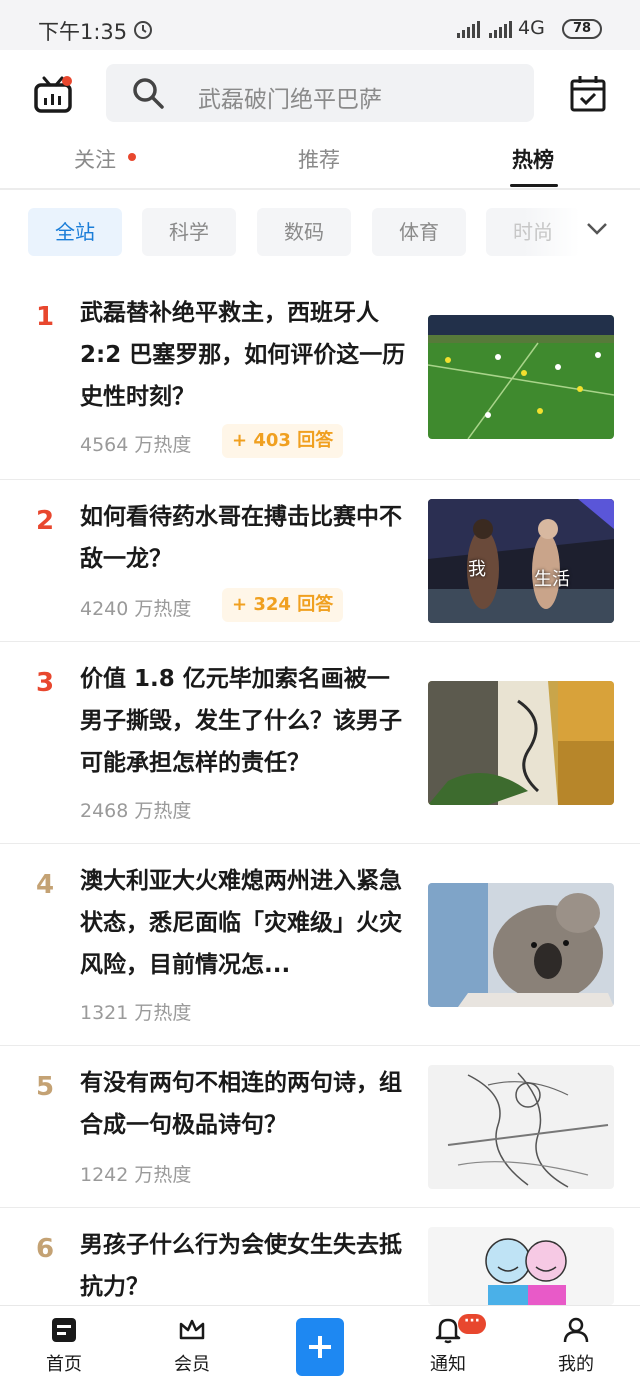  I want to click on network-type: 4G, so click(531, 28).